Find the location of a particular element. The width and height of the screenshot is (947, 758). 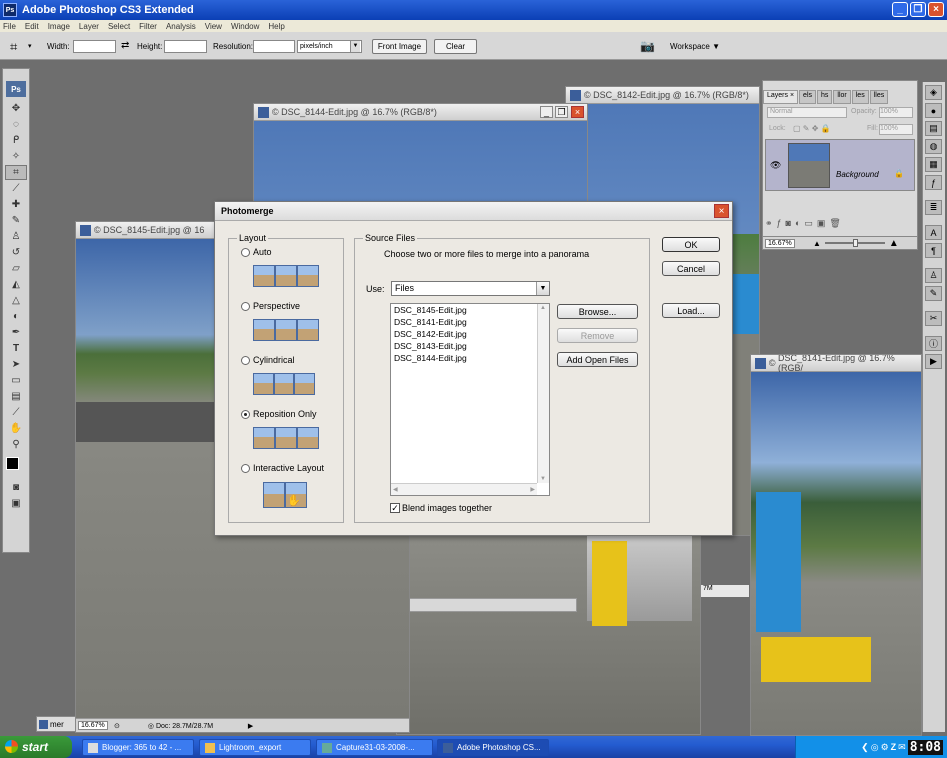

notes-tool-icon: ▤ is located at coordinates (16, 396).